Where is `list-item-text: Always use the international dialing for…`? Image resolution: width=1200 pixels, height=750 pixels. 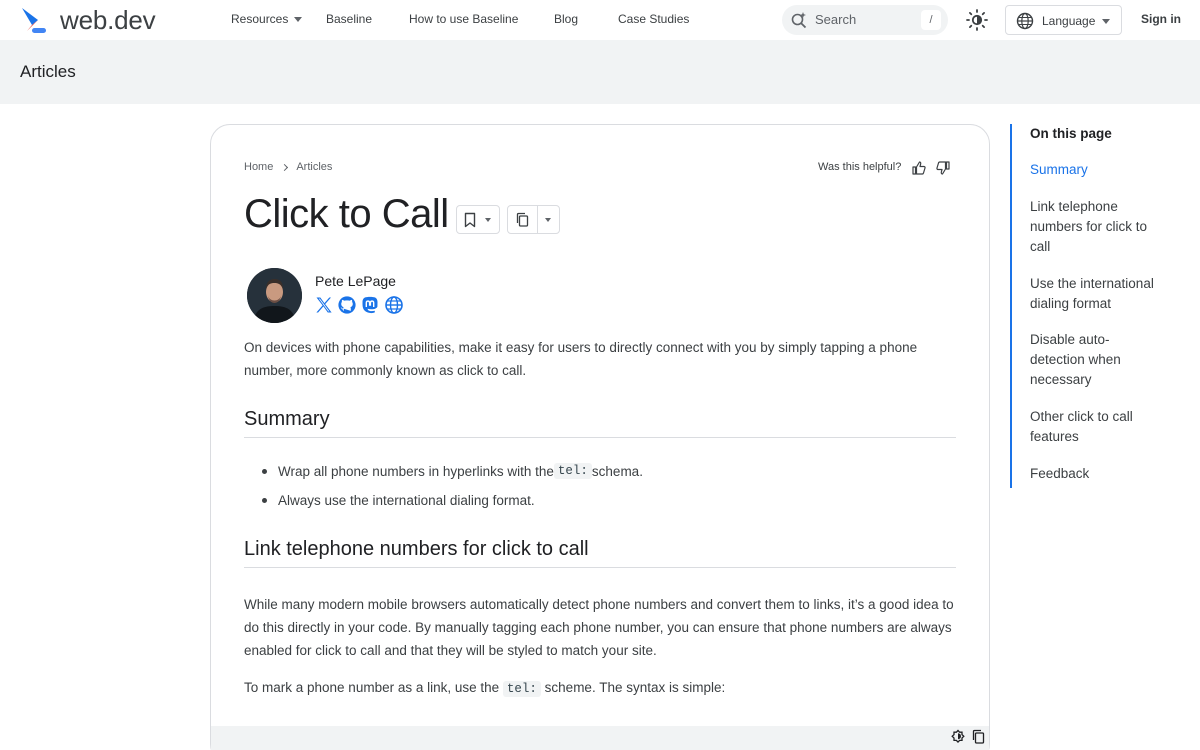
list-item-text: Always use the international dialing for… is located at coordinates (406, 500).